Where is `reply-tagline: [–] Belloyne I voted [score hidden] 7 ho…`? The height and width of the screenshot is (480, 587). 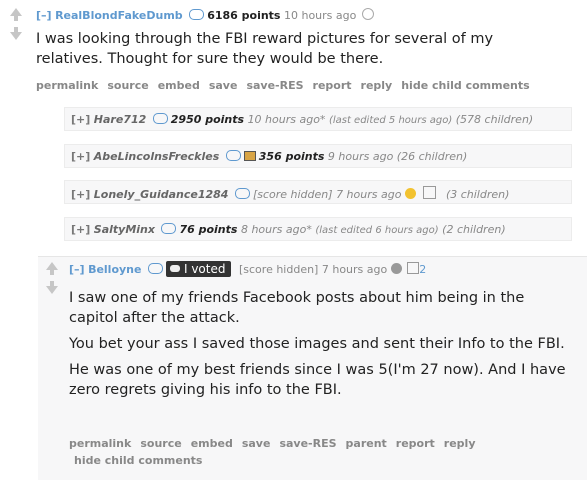 reply-tagline: [–] Belloyne I voted [score hidden] 7 ho… is located at coordinates (247, 269).